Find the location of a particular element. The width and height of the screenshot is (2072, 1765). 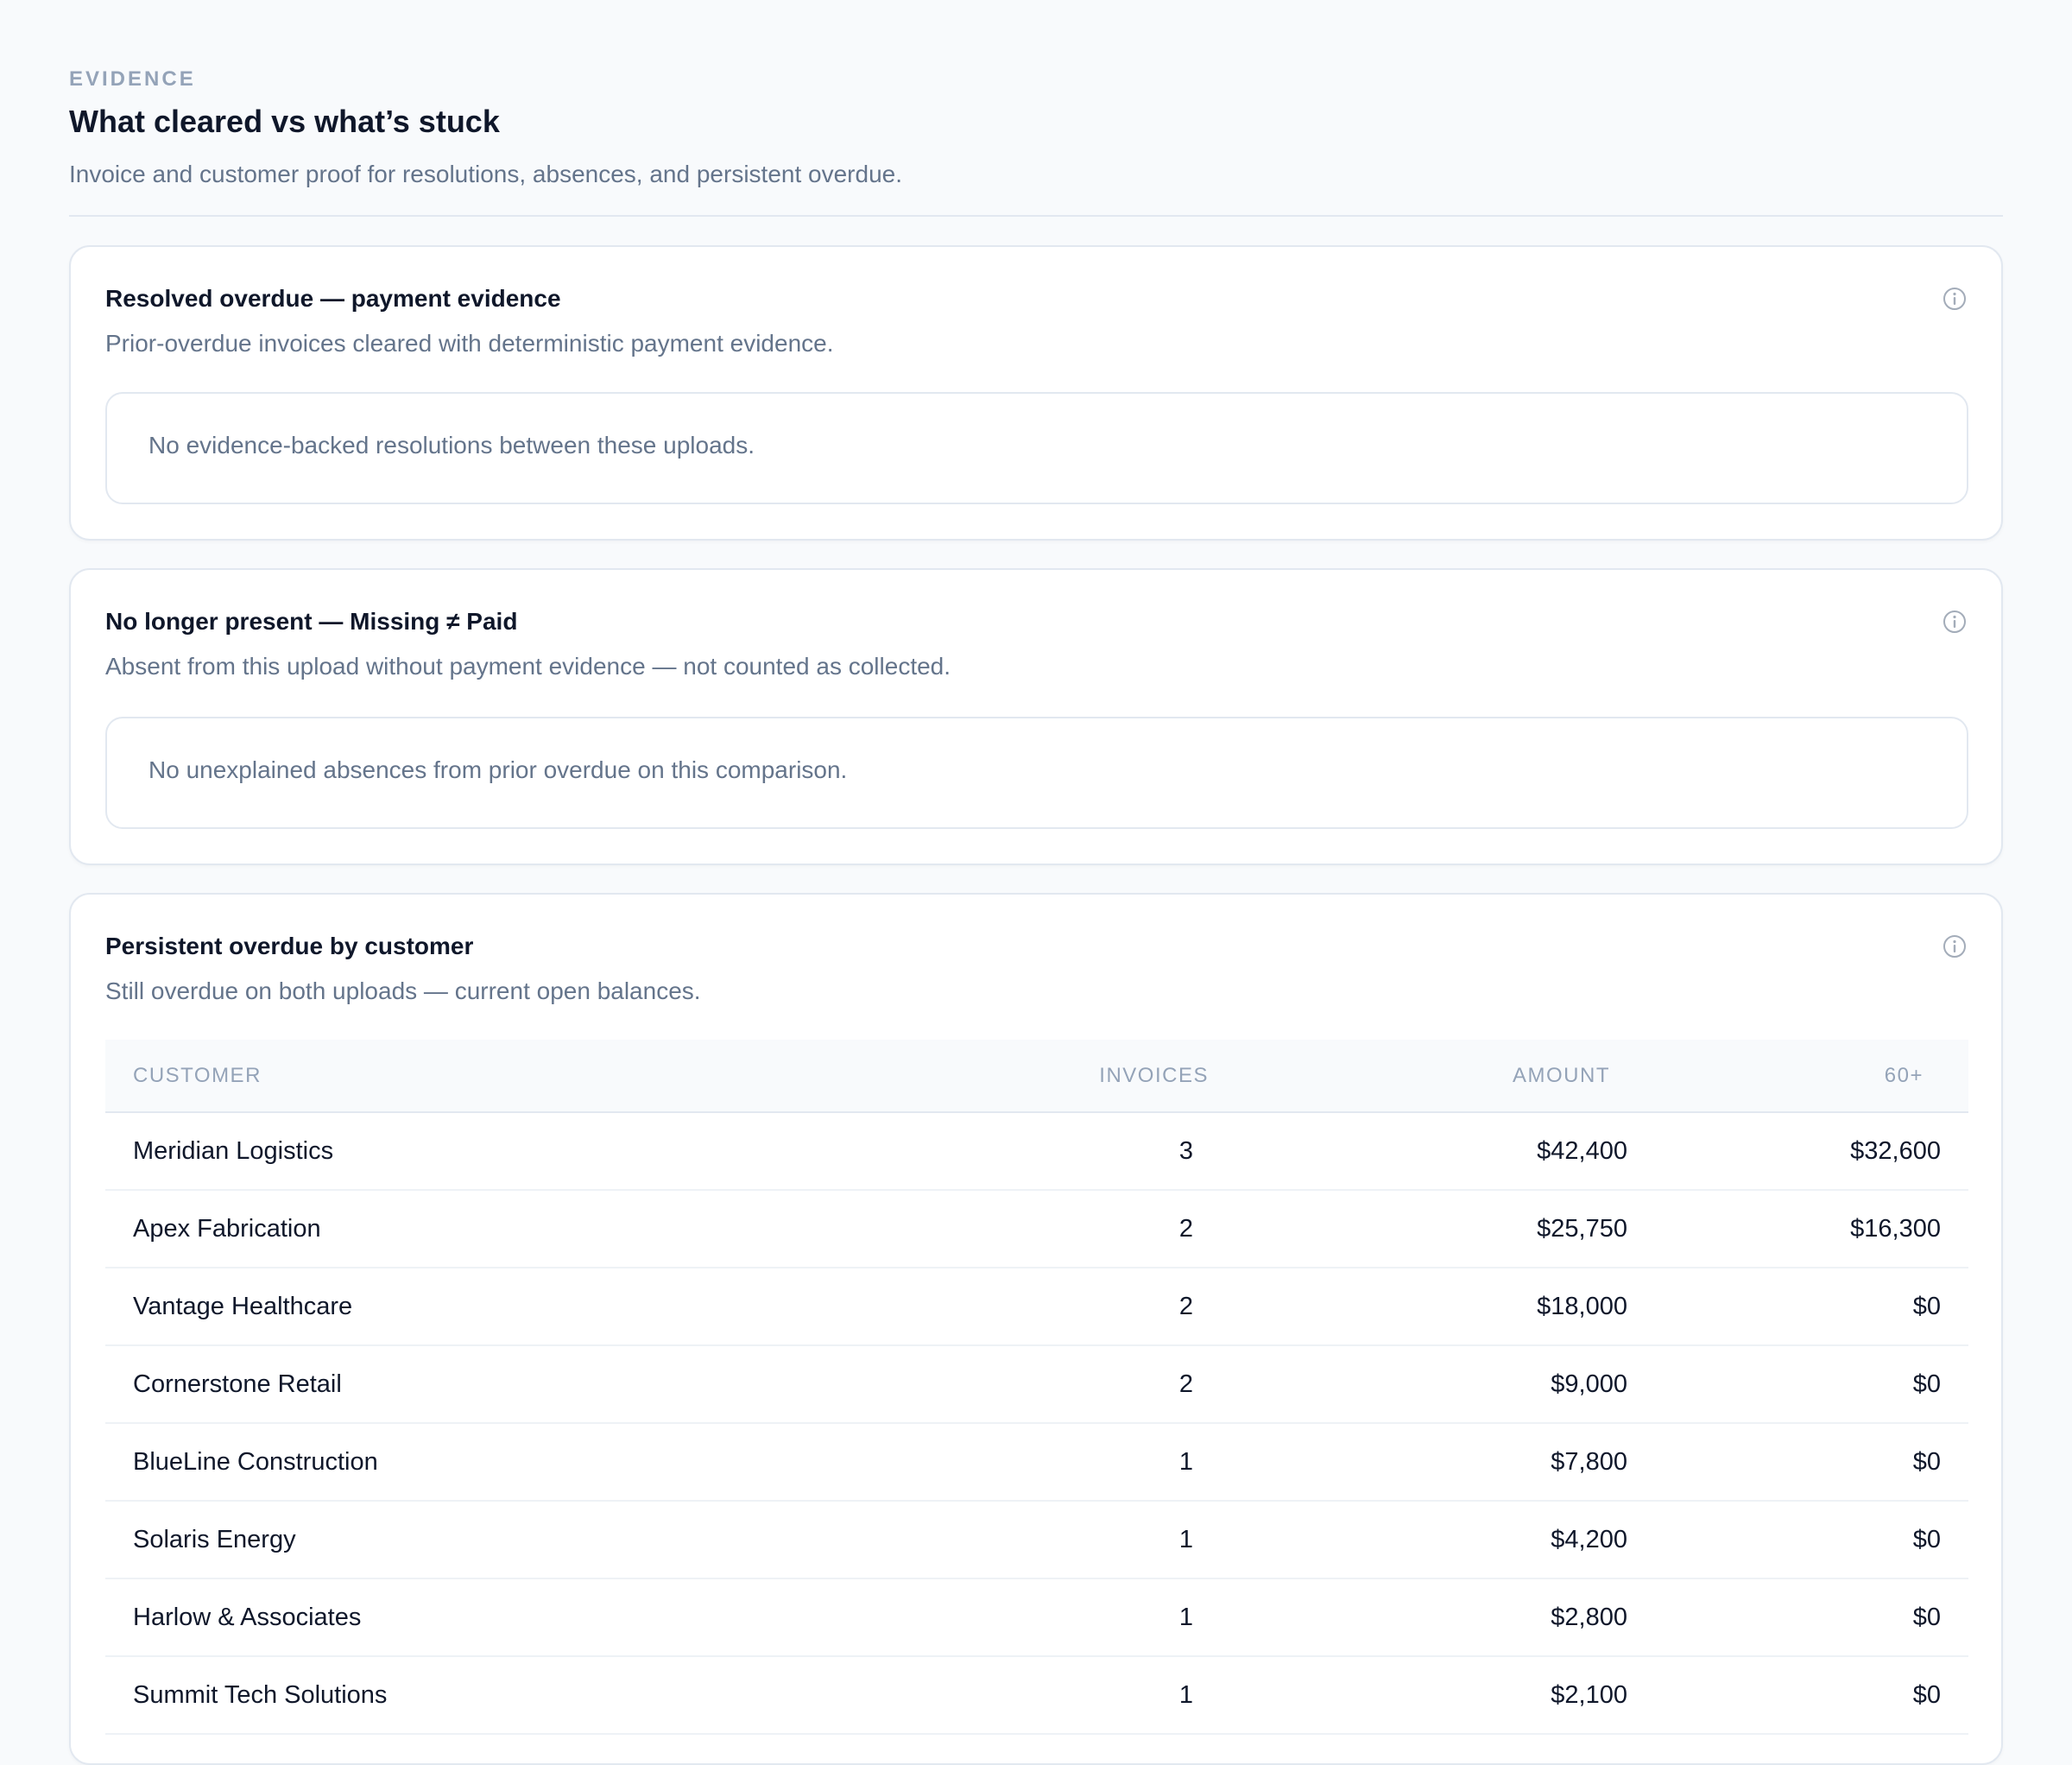

customer-name: Vantage Healthcare is located at coordinates (493, 1307).